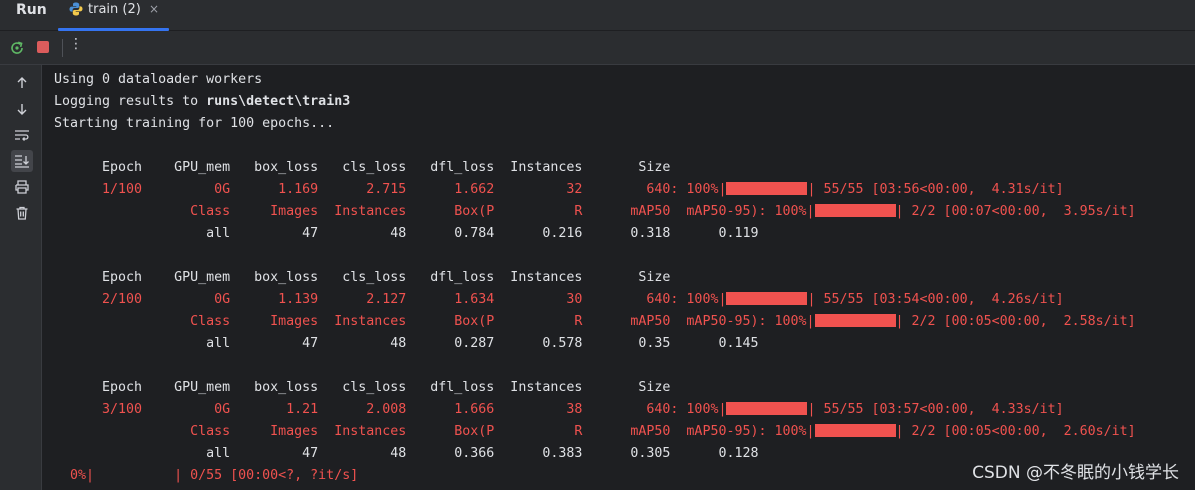  I want to click on more-options-icon: ⋮, so click(76, 44).